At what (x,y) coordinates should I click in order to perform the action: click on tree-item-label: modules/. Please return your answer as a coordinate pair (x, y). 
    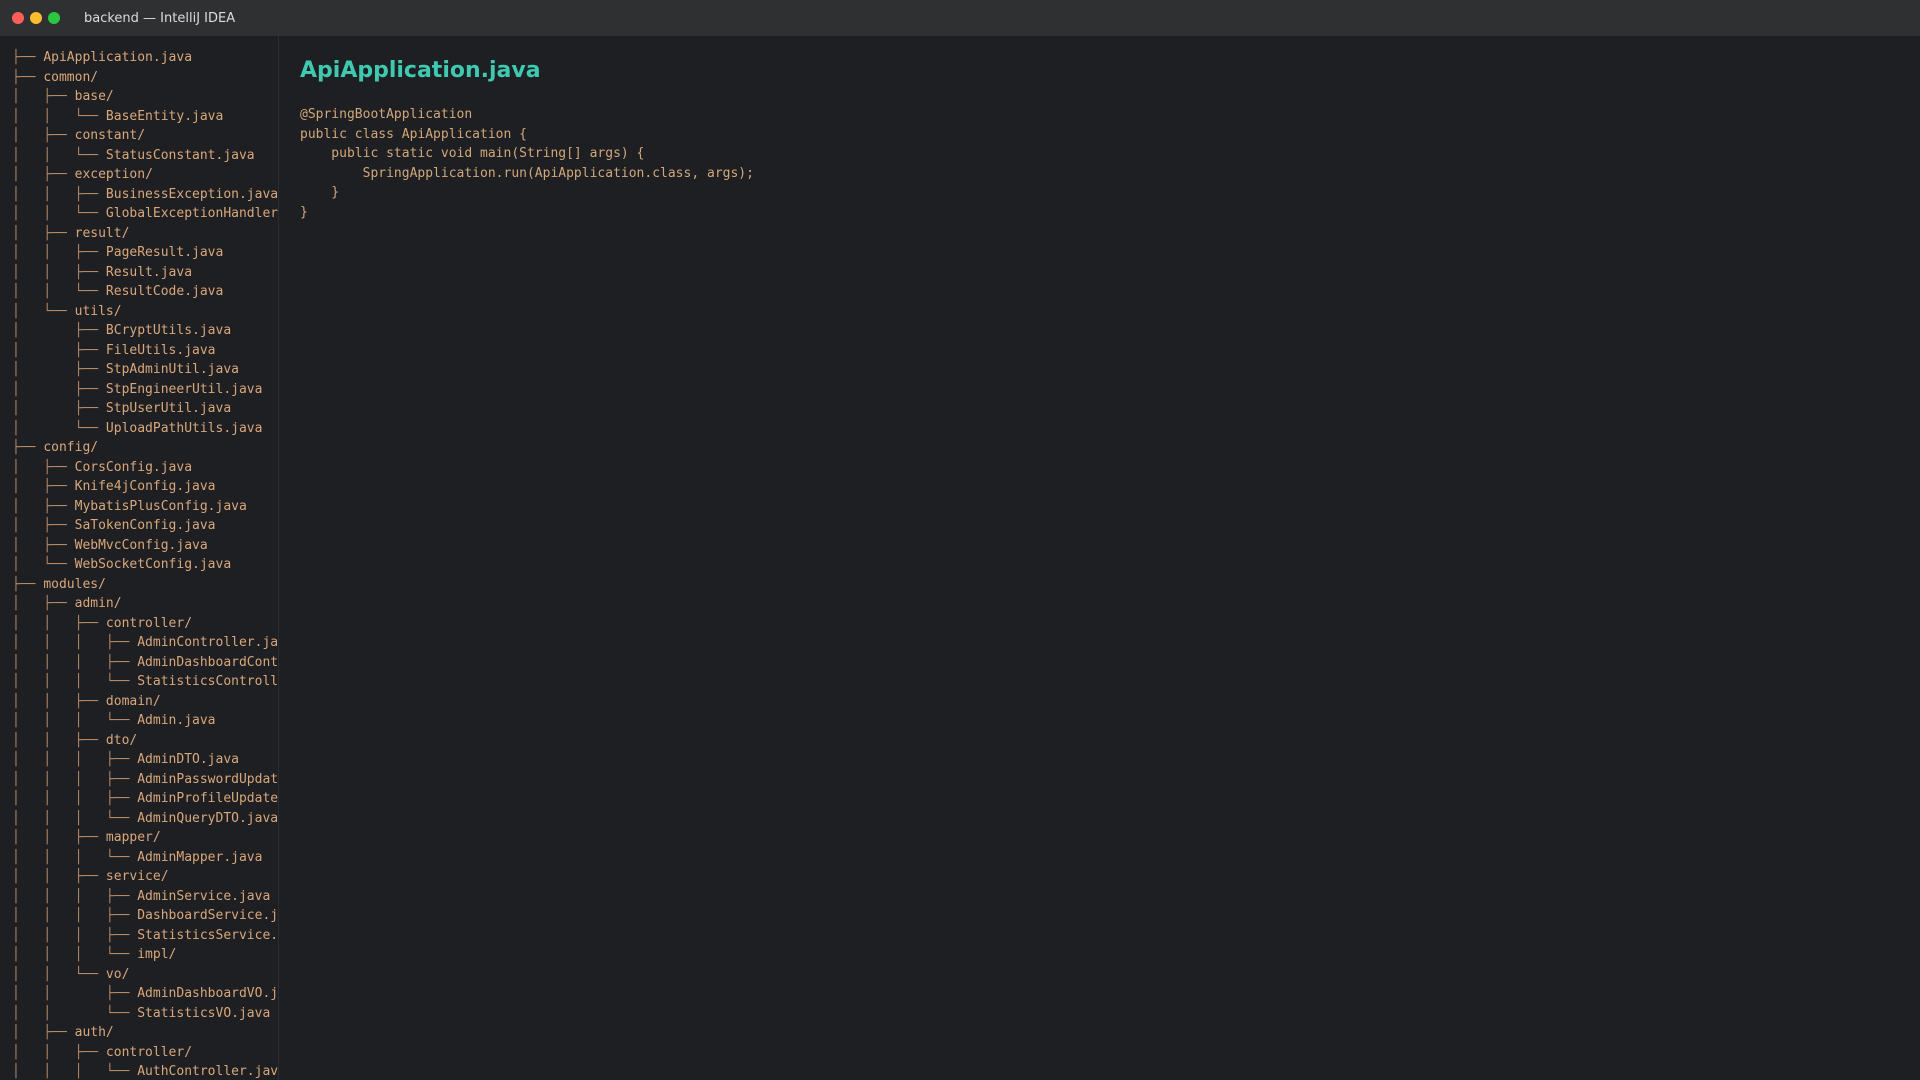
    Looking at the image, I should click on (74, 584).